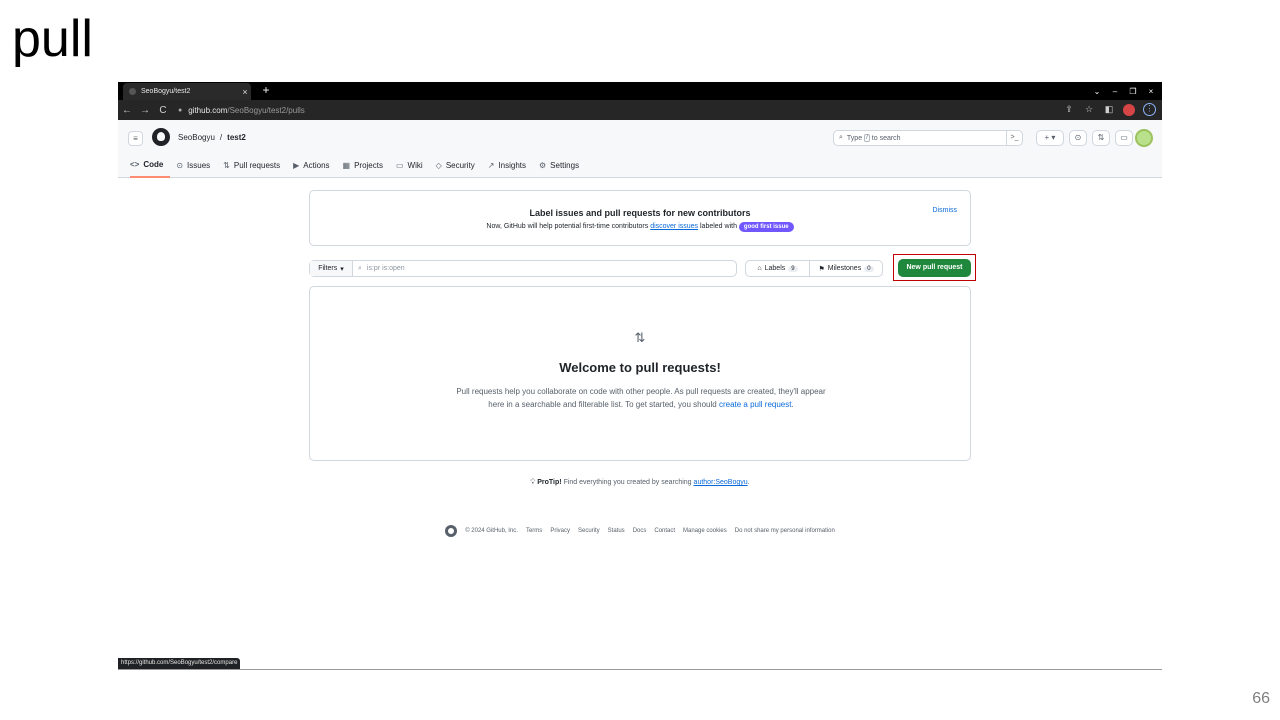 This screenshot has width=1280, height=720. What do you see at coordinates (785, 531) in the screenshot?
I see `footer-link-do-not-share: Do not share my personal information` at bounding box center [785, 531].